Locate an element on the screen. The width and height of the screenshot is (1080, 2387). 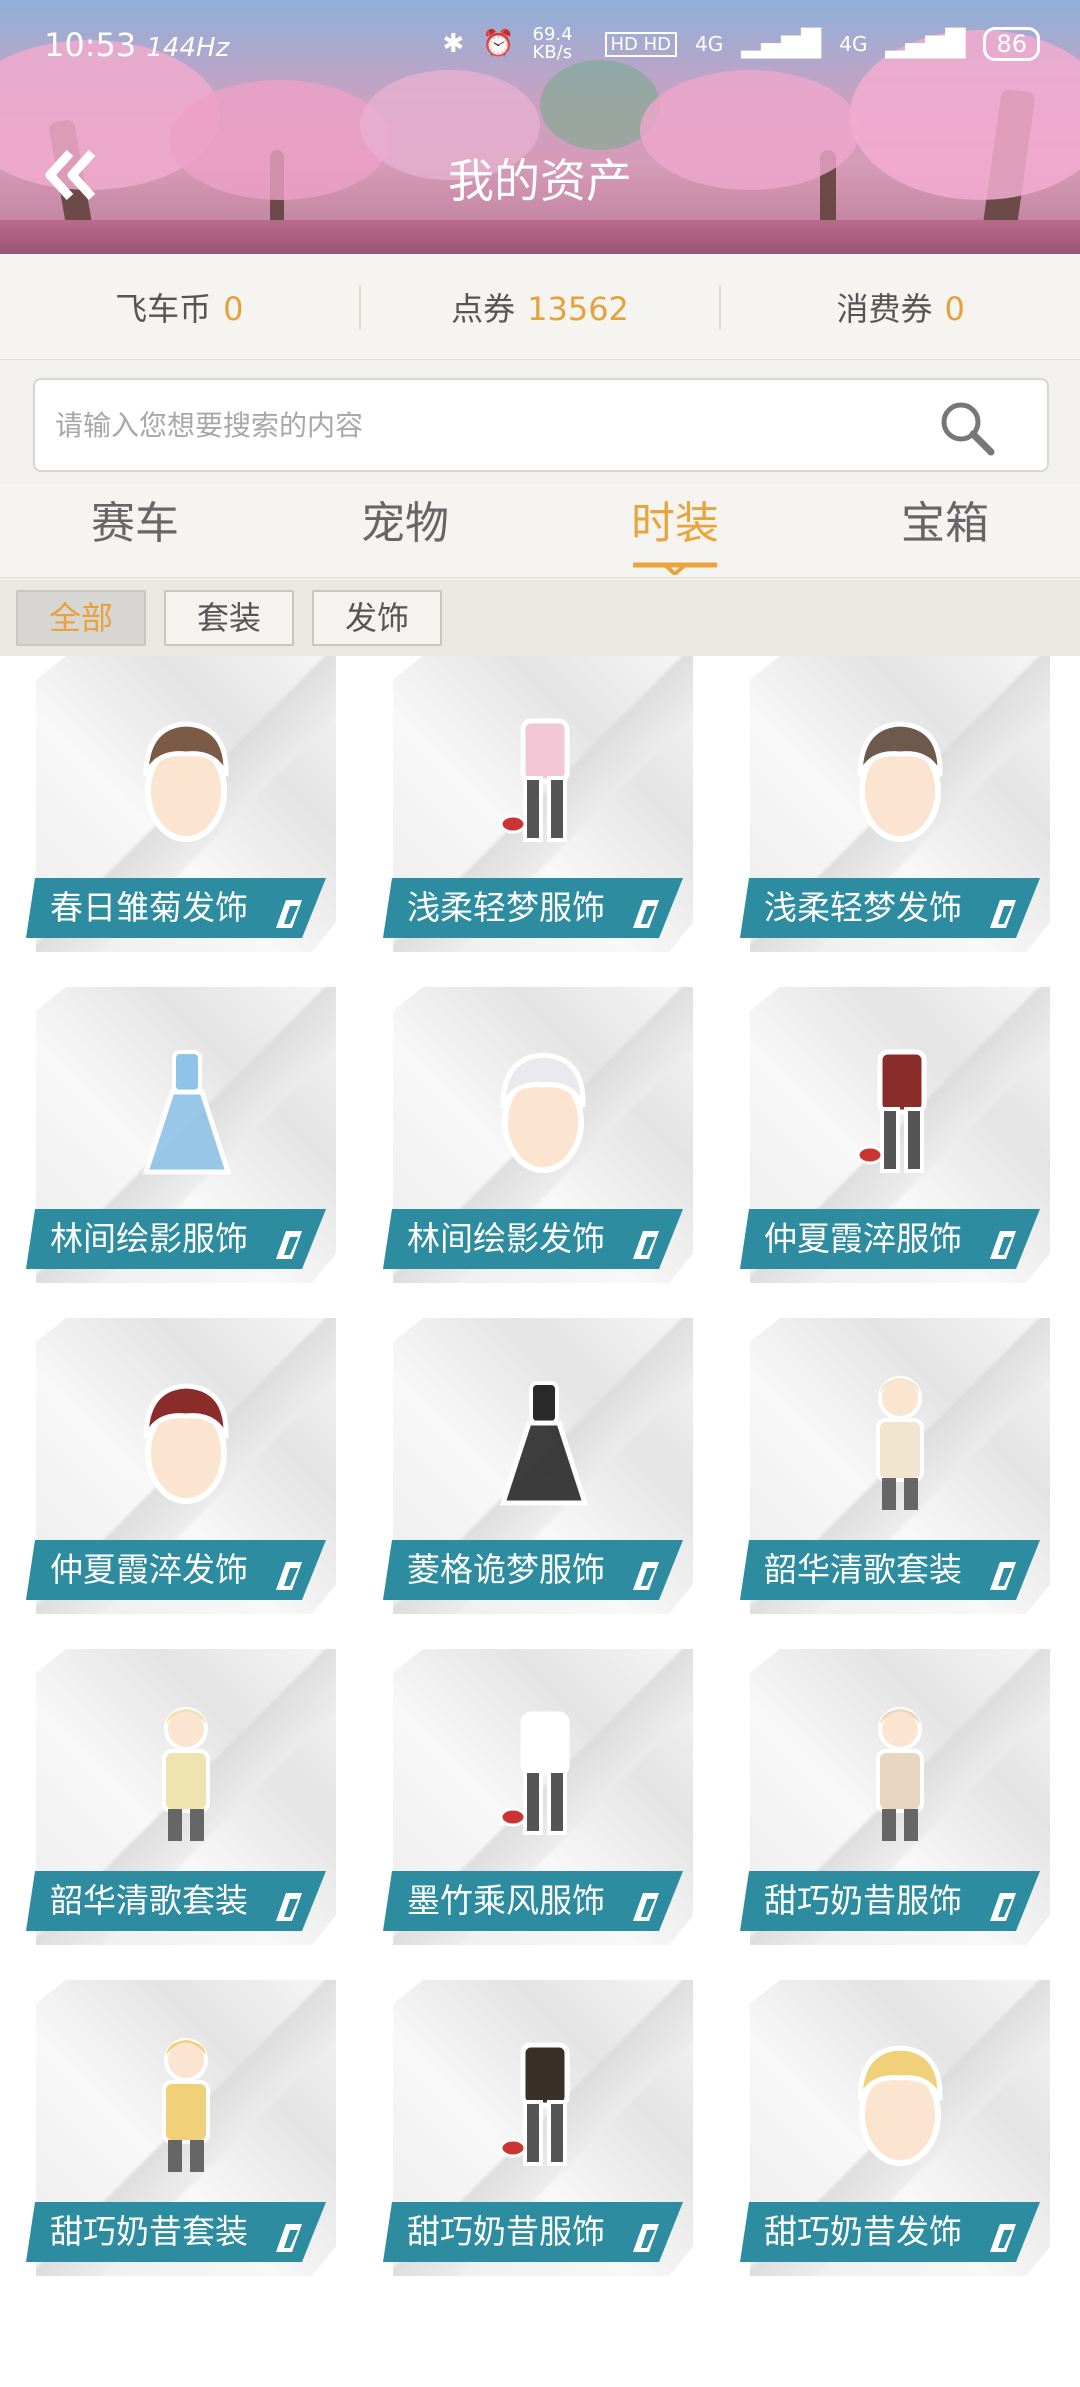
item-card: 仲夏霞淬服饰 is located at coordinates (895, 1135).